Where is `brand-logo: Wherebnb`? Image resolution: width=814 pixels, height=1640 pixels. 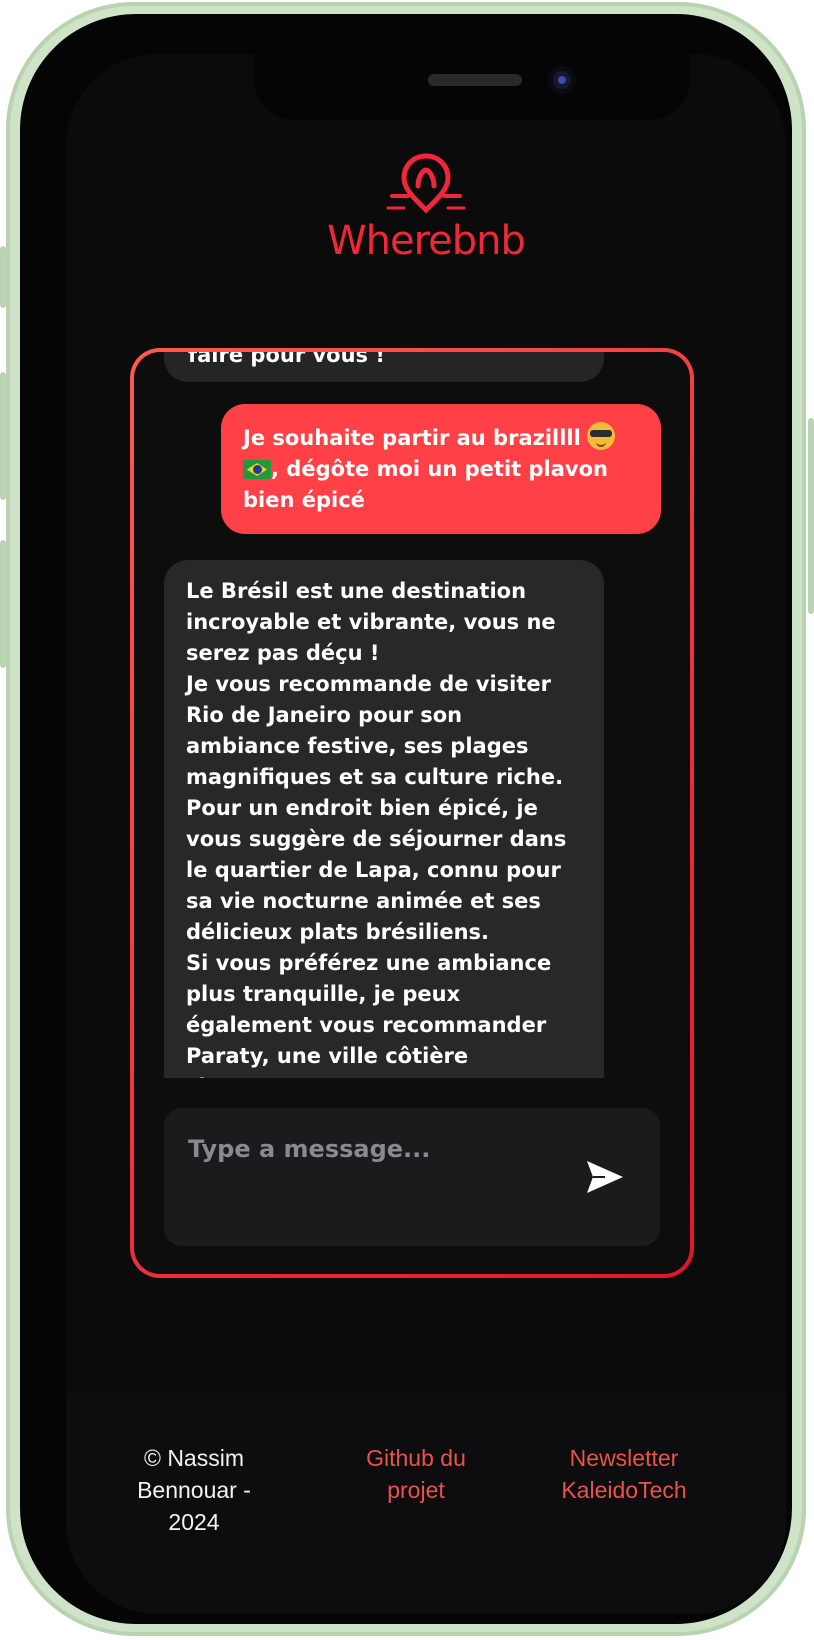
brand-logo: Wherebnb is located at coordinates (426, 230).